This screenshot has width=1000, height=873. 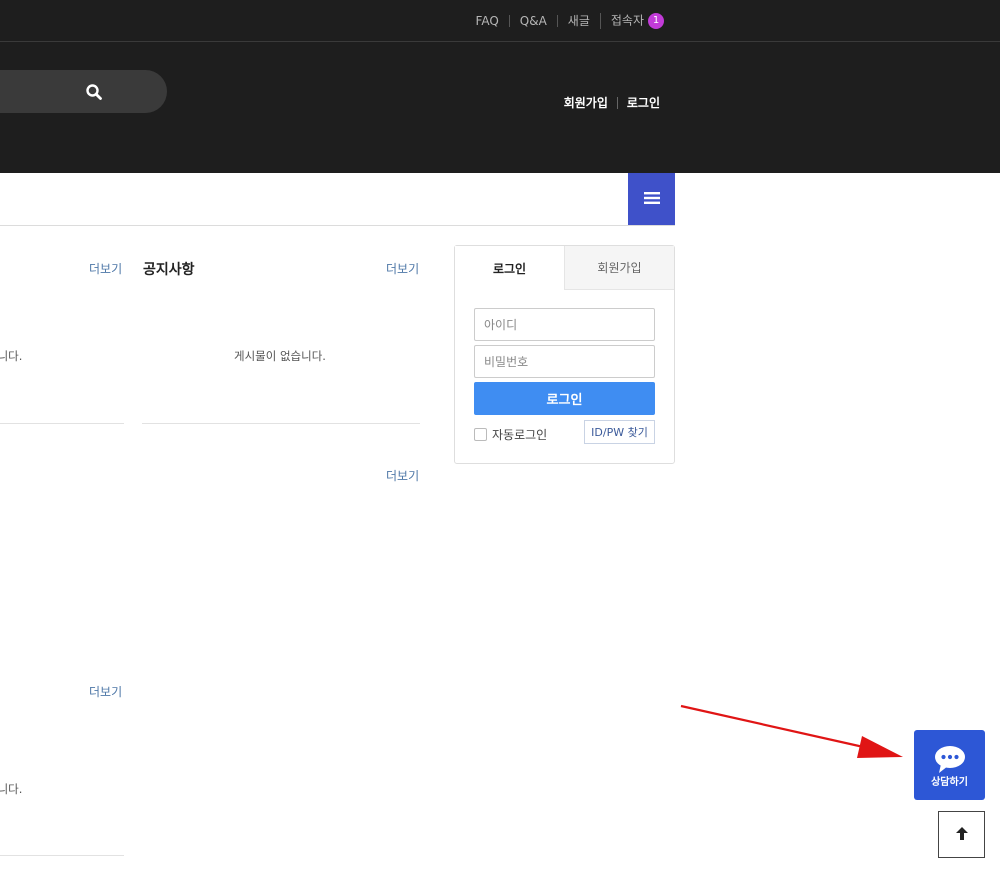 I want to click on scroll-top-button, so click(x=961, y=834).